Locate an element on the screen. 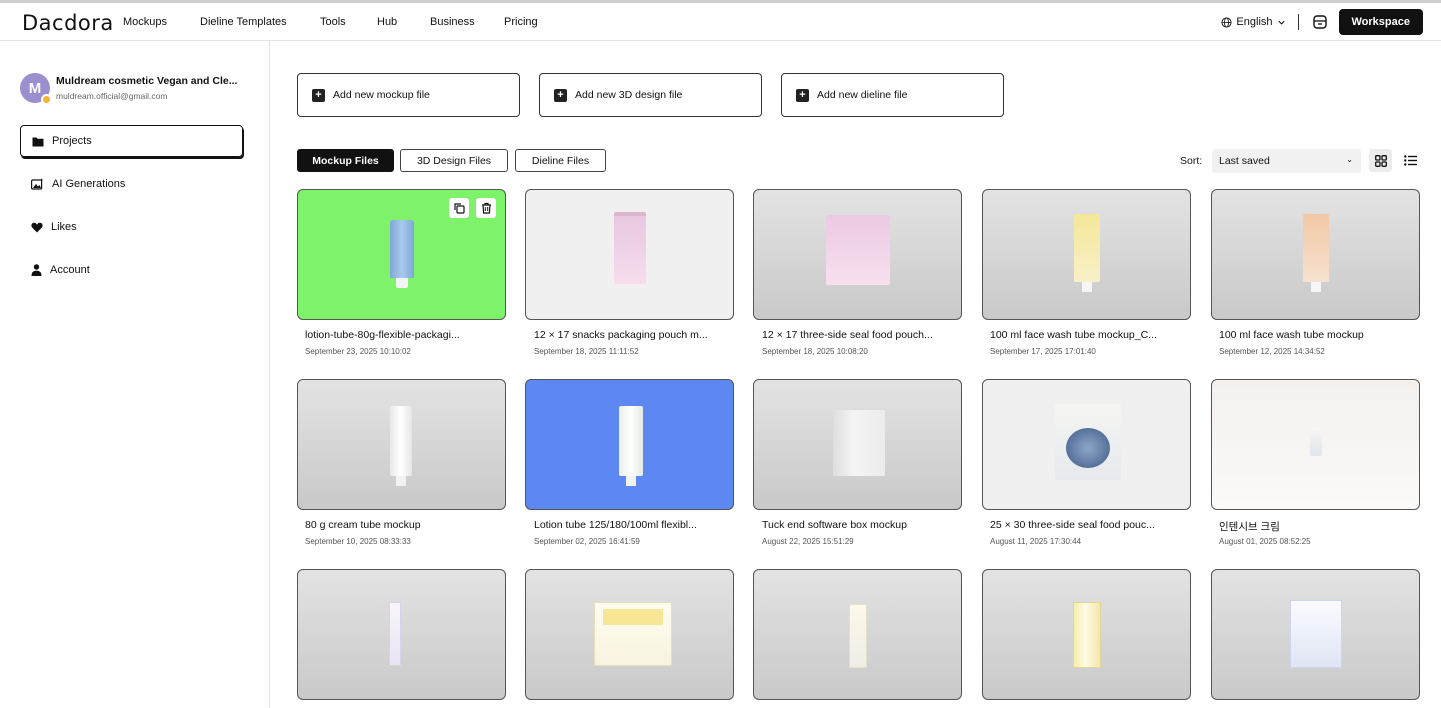 The height and width of the screenshot is (708, 1441). add-mockup-button: + Add new mockup file is located at coordinates (408, 95).